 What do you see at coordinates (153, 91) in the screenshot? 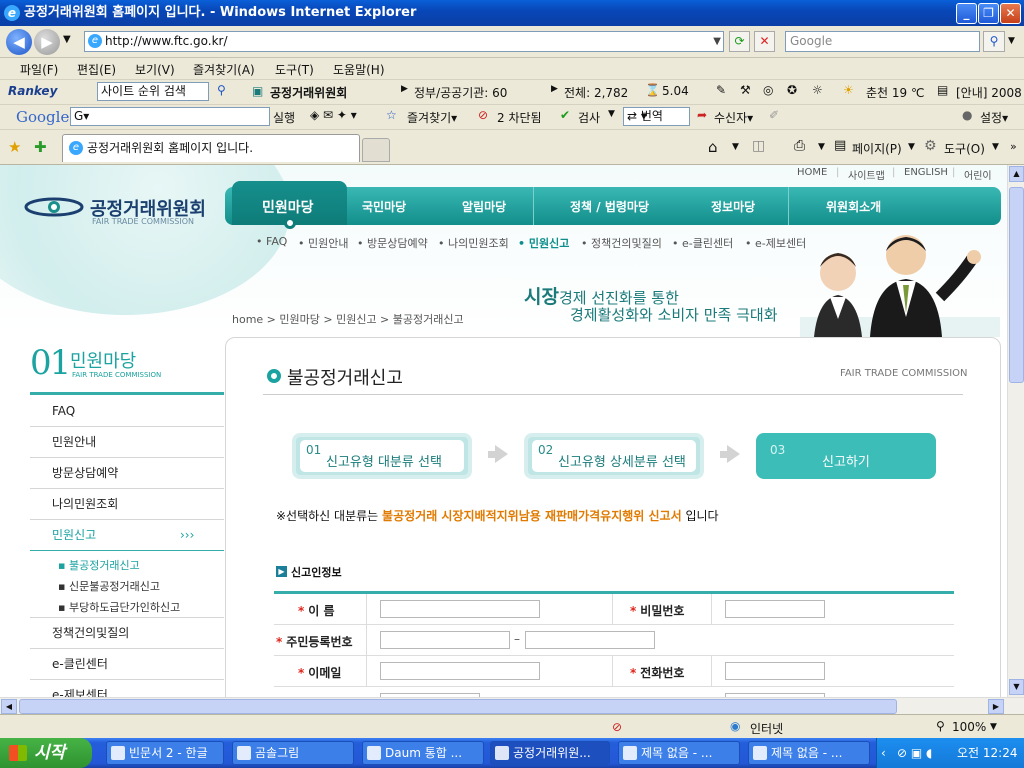
I see `rankey-search-input: 사이트 순위 검색` at bounding box center [153, 91].